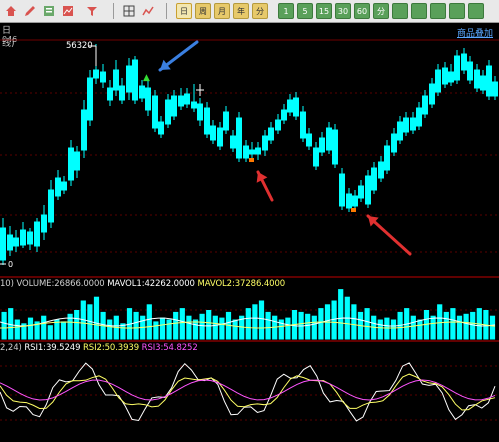  What do you see at coordinates (79, 46) in the screenshot?
I see `high-price-label: 56320` at bounding box center [79, 46].